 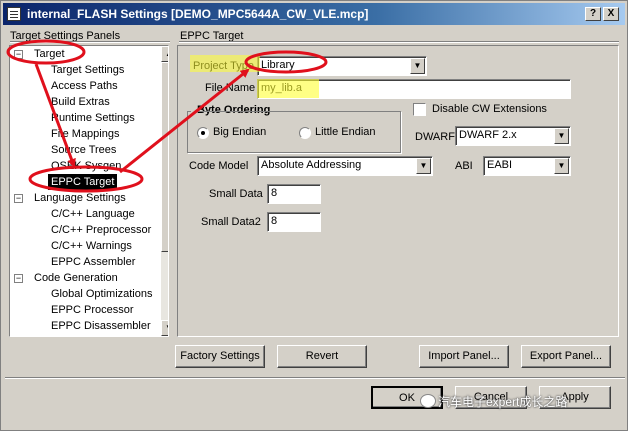 What do you see at coordinates (278, 65) in the screenshot?
I see `project-type-value: Library` at bounding box center [278, 65].